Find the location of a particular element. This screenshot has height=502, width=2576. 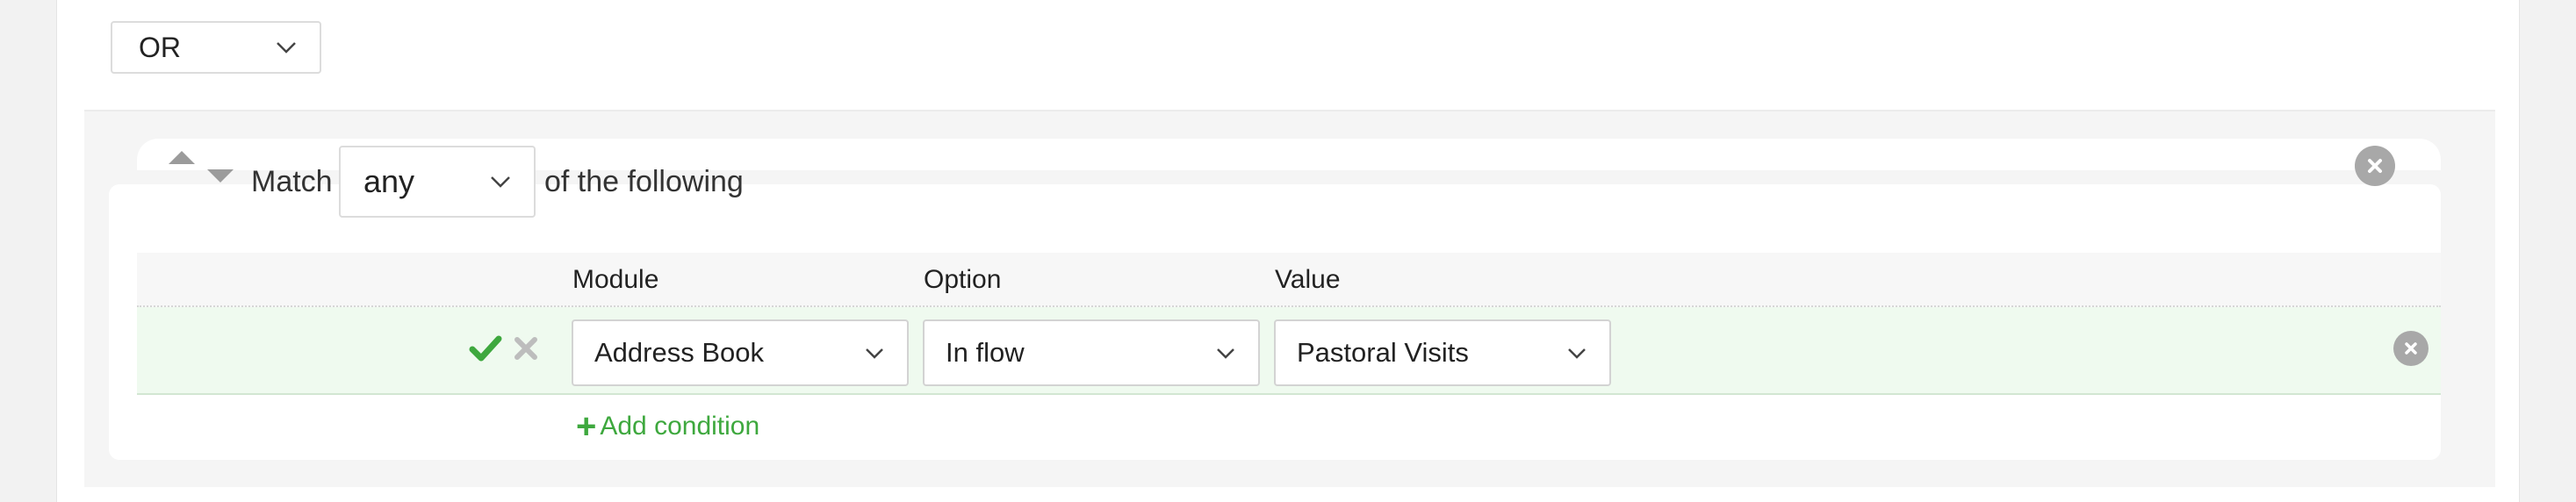

match-suffix-label: of the following is located at coordinates (644, 181).